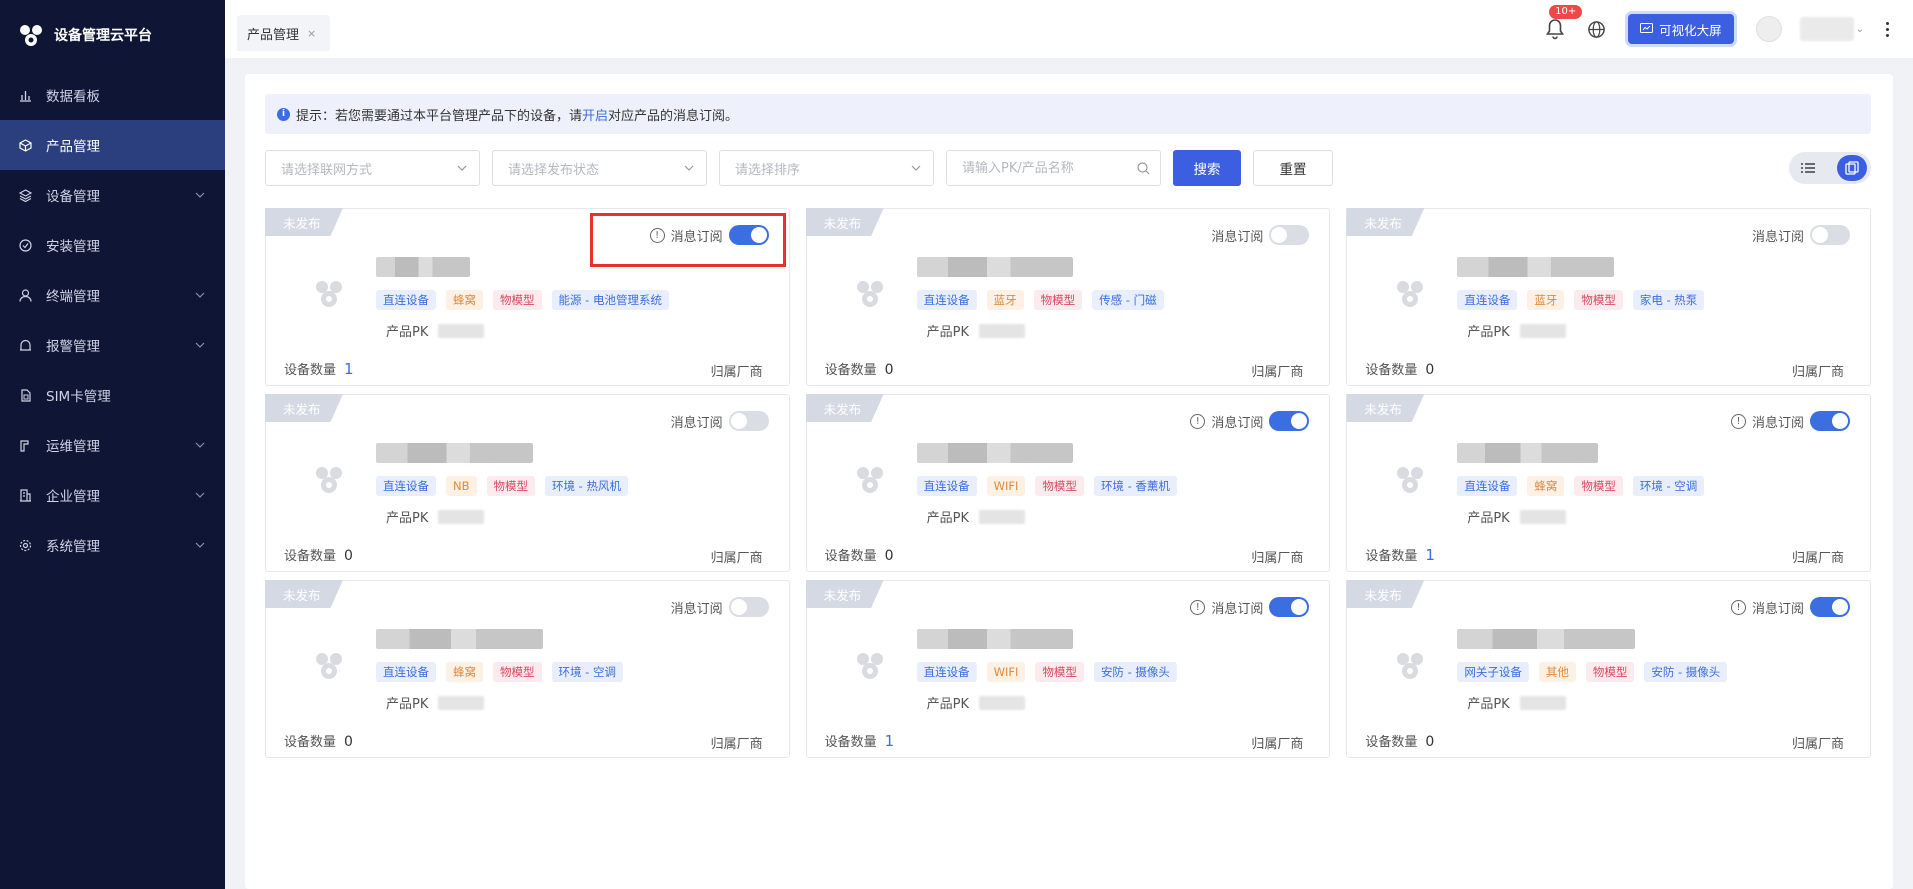  Describe the element at coordinates (112, 145) in the screenshot. I see `sidebar-item-1: 产品管理` at that location.